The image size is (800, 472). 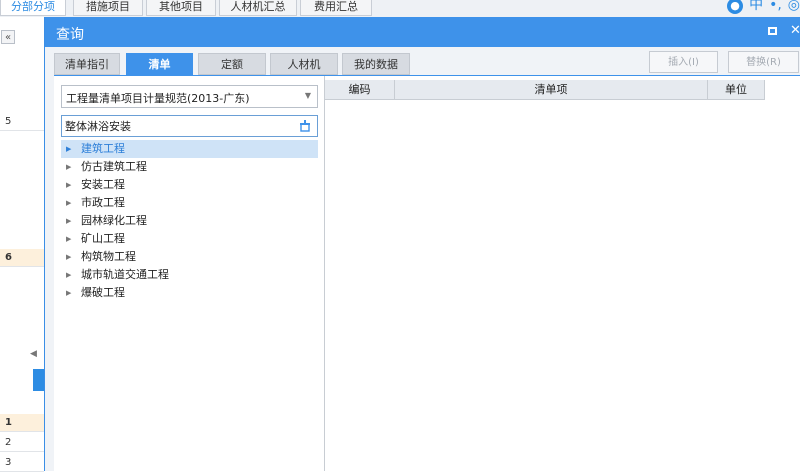 I want to click on top-right-toolbar: ● 中 •, ◎, so click(x=760, y=7).